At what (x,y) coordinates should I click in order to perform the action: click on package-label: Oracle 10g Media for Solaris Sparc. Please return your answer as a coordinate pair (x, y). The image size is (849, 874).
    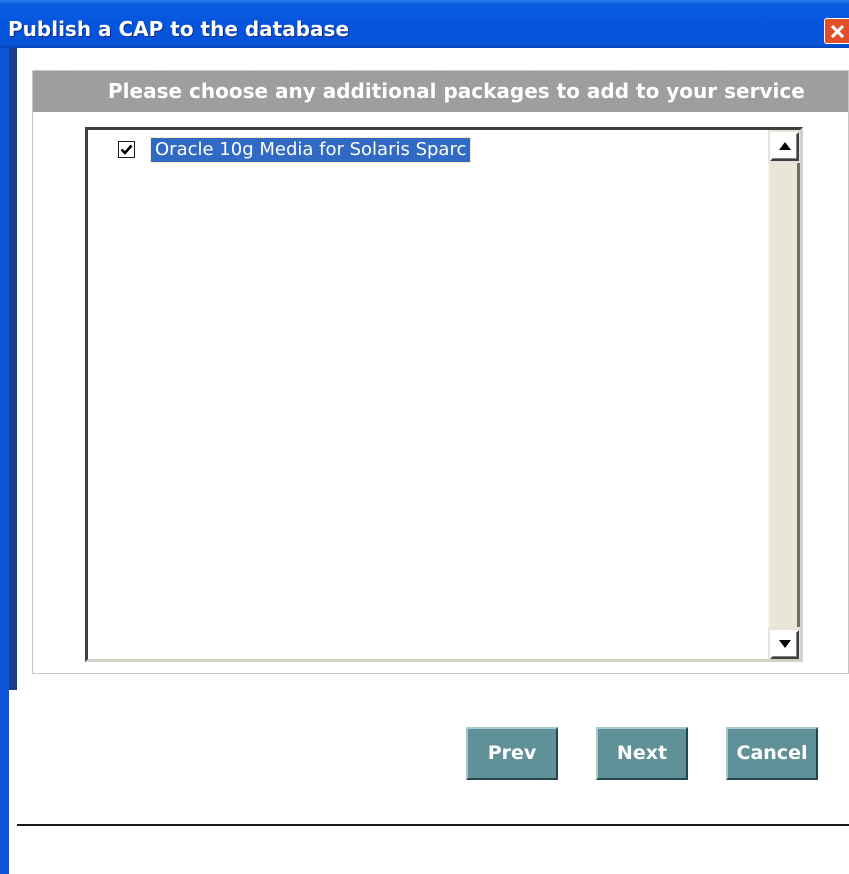
    Looking at the image, I should click on (310, 150).